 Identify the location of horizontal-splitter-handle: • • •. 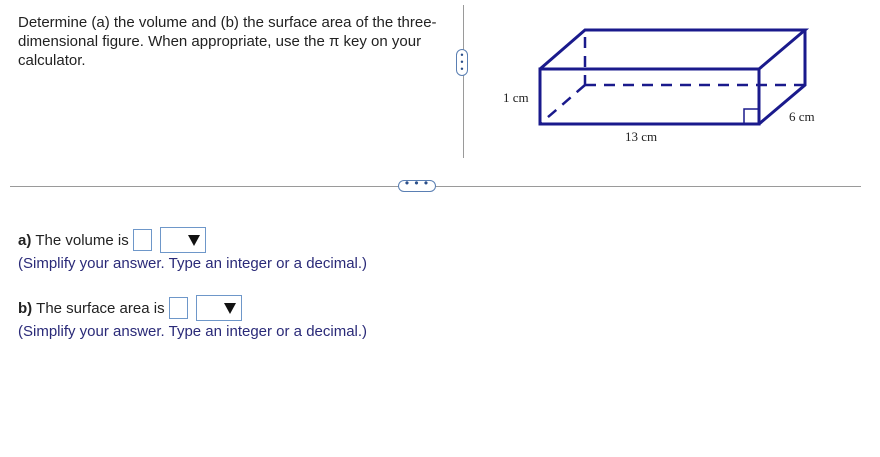
(417, 184).